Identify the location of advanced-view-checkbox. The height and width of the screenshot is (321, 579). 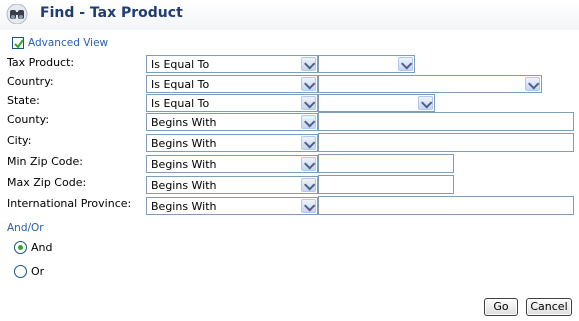
(18, 43).